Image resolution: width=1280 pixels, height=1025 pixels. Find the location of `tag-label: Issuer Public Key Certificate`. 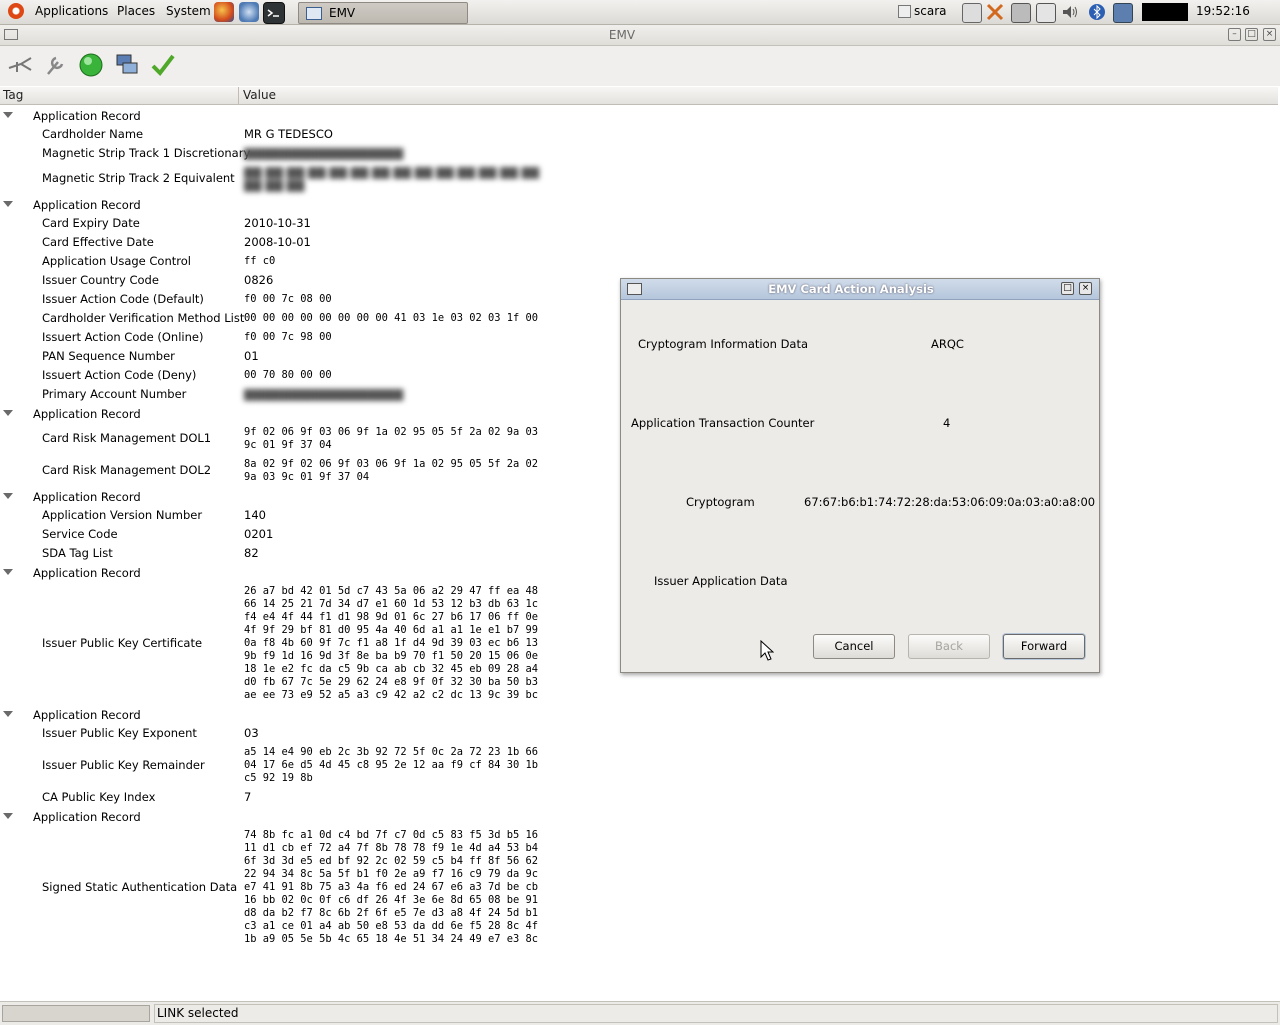

tag-label: Issuer Public Key Certificate is located at coordinates (122, 642).